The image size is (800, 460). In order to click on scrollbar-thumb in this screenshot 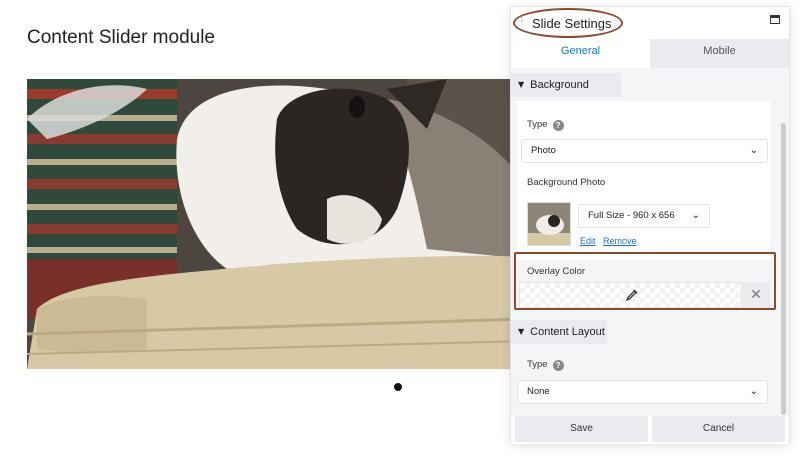, I will do `click(783, 269)`.